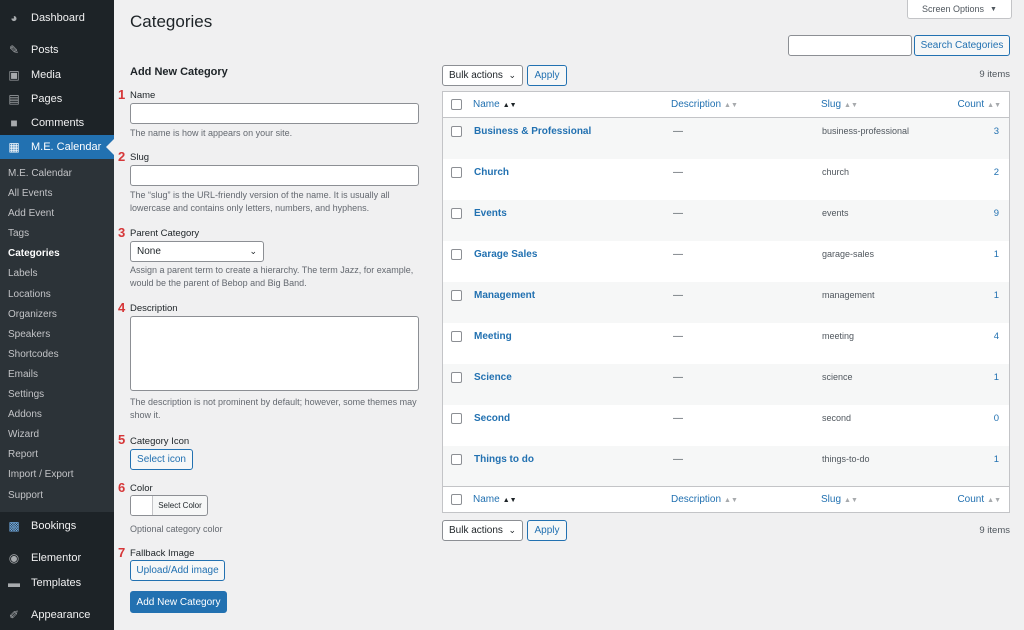 Image resolution: width=1024 pixels, height=630 pixels. Describe the element at coordinates (57, 123) in the screenshot. I see `menu-comments: ■ Comments` at that location.